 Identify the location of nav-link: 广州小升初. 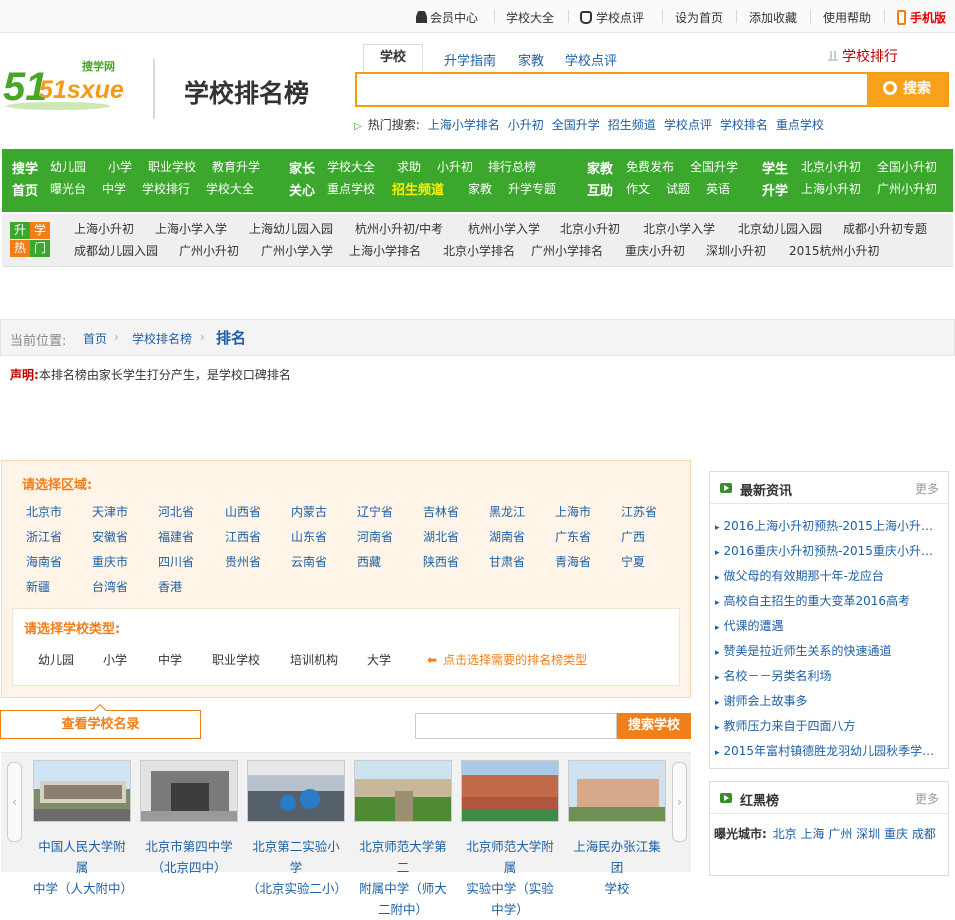
(907, 188).